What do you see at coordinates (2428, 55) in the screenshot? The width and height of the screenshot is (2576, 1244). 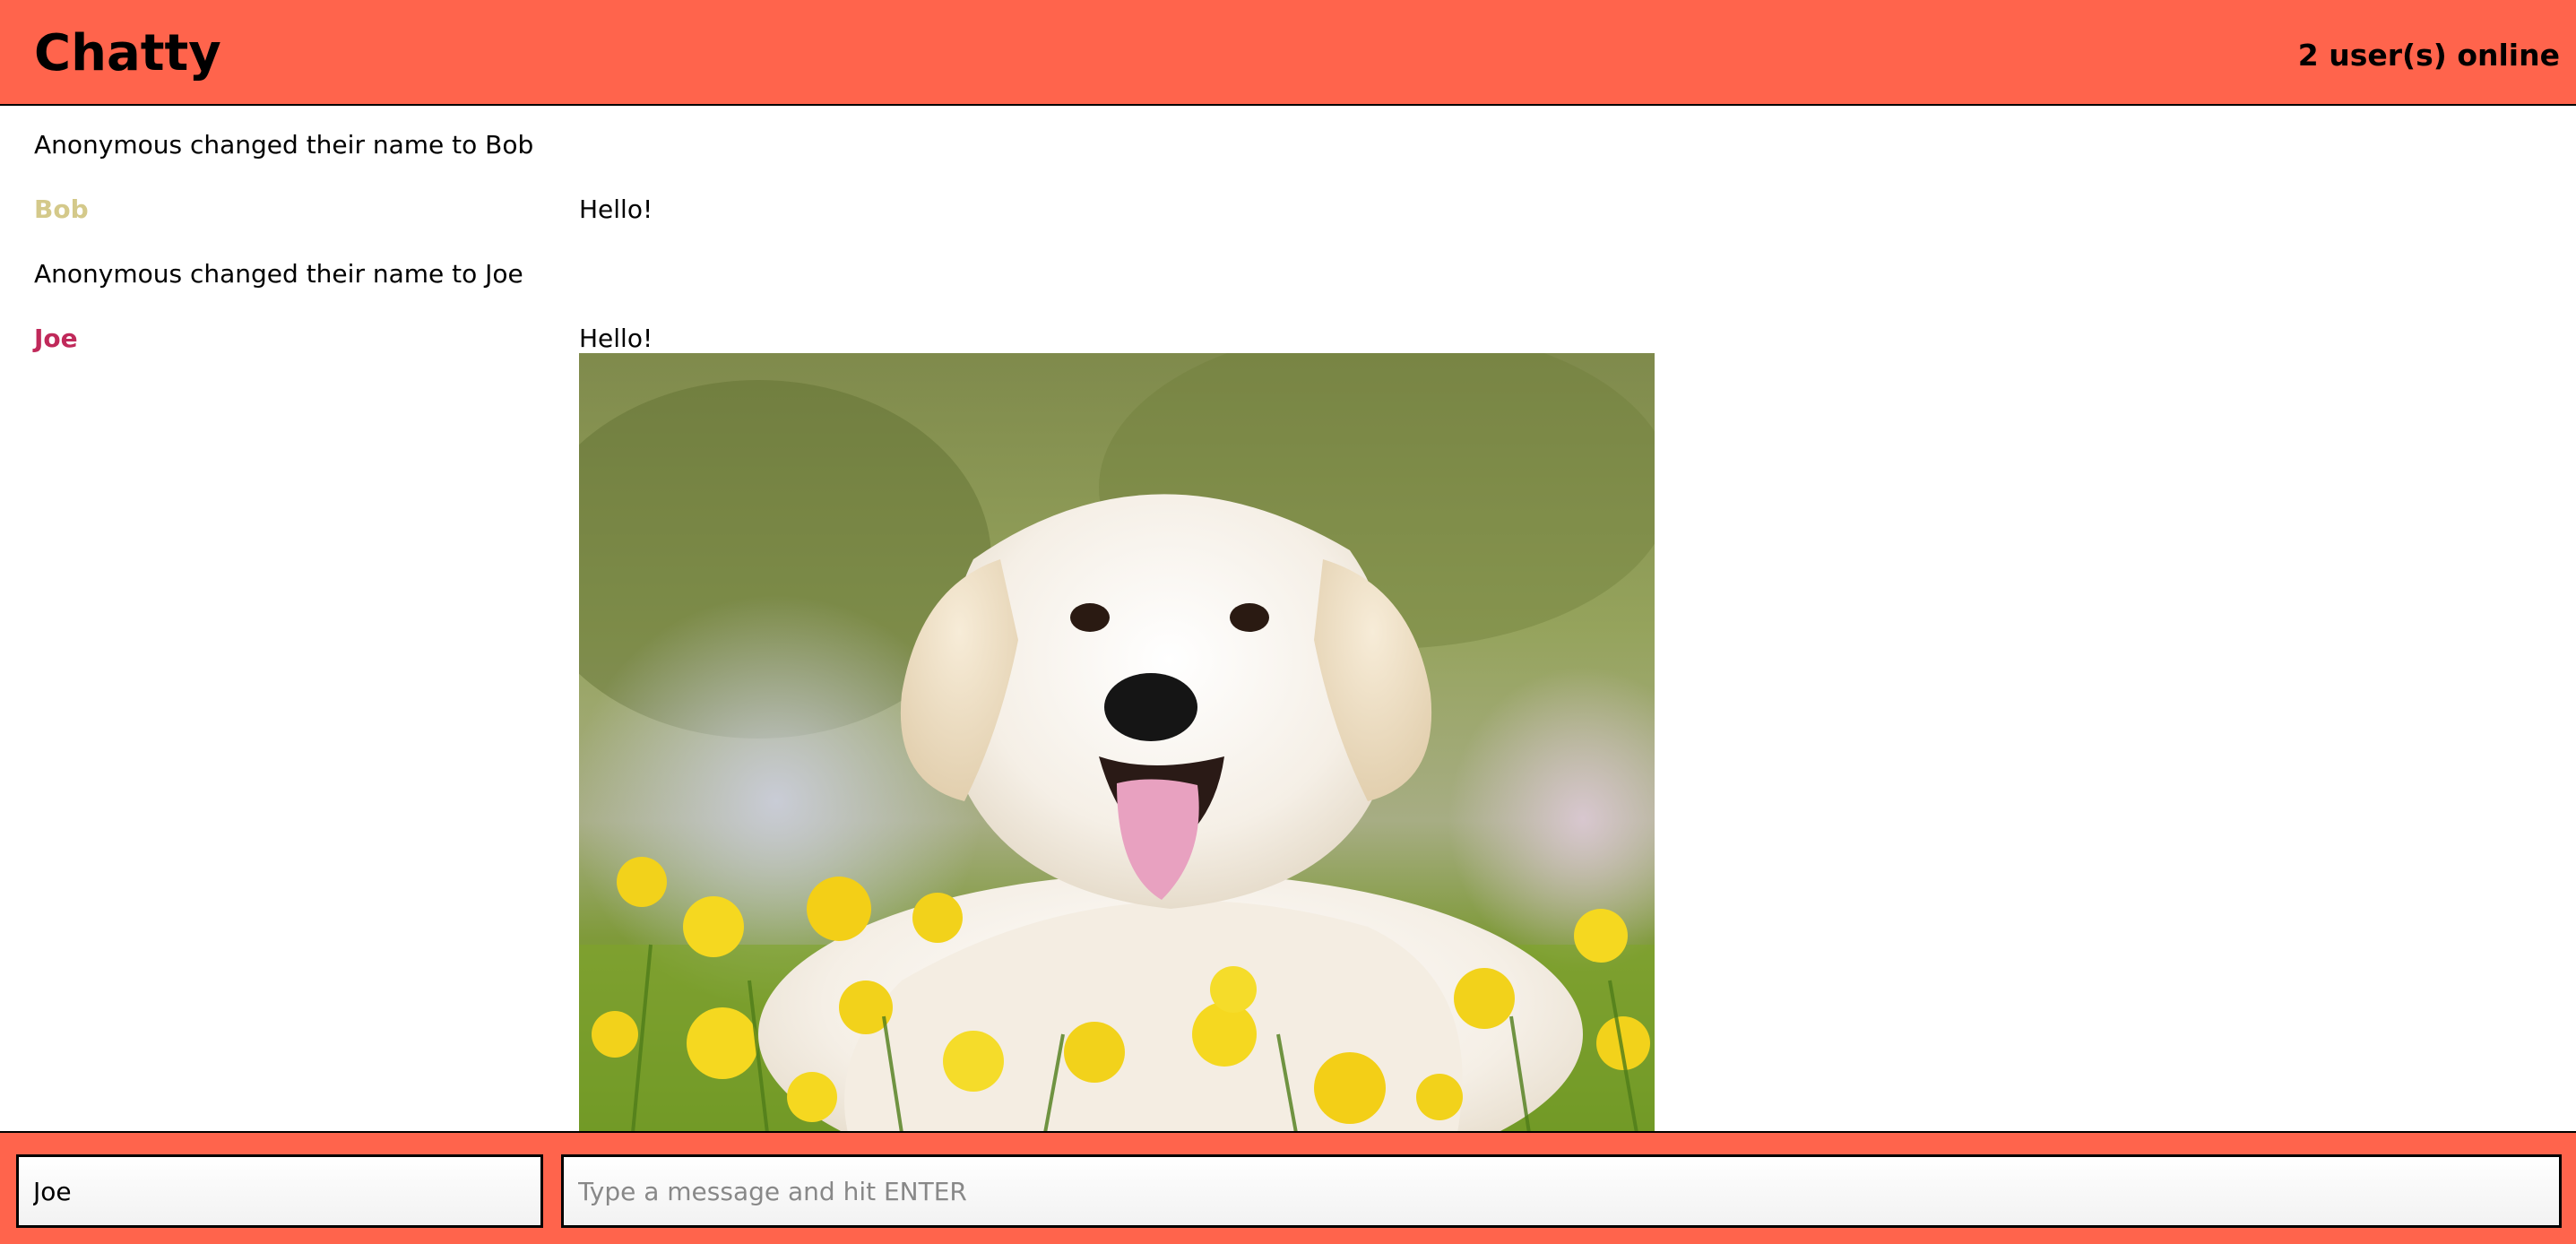 I see `online-count: 2 user(s) online` at bounding box center [2428, 55].